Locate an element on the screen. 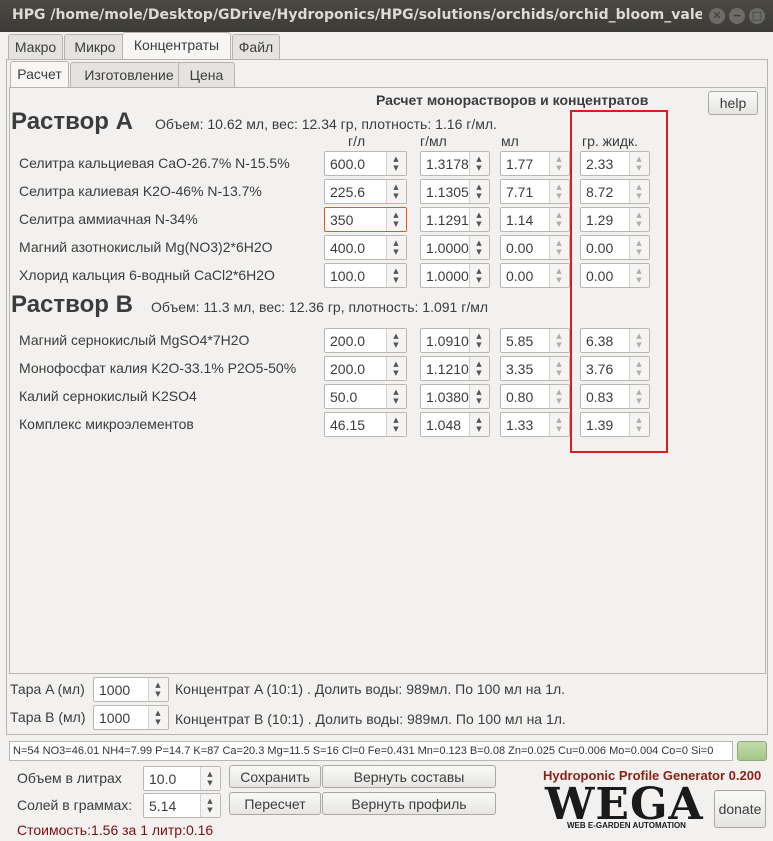 The image size is (773, 841). maximize-icon: □ is located at coordinates (757, 16).